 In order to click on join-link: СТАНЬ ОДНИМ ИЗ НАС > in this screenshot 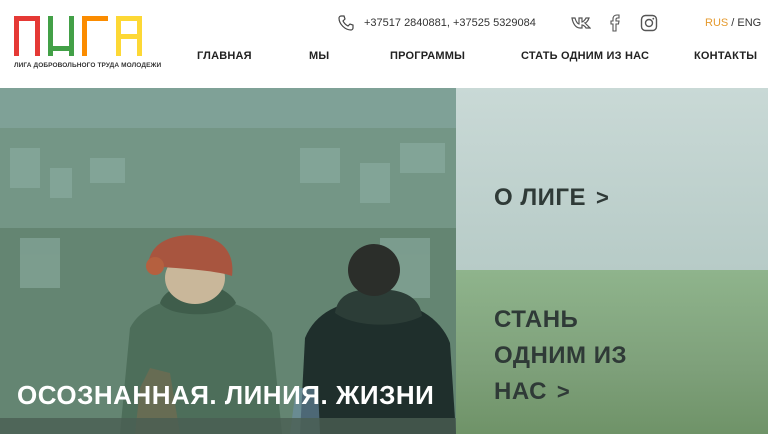, I will do `click(560, 356)`.